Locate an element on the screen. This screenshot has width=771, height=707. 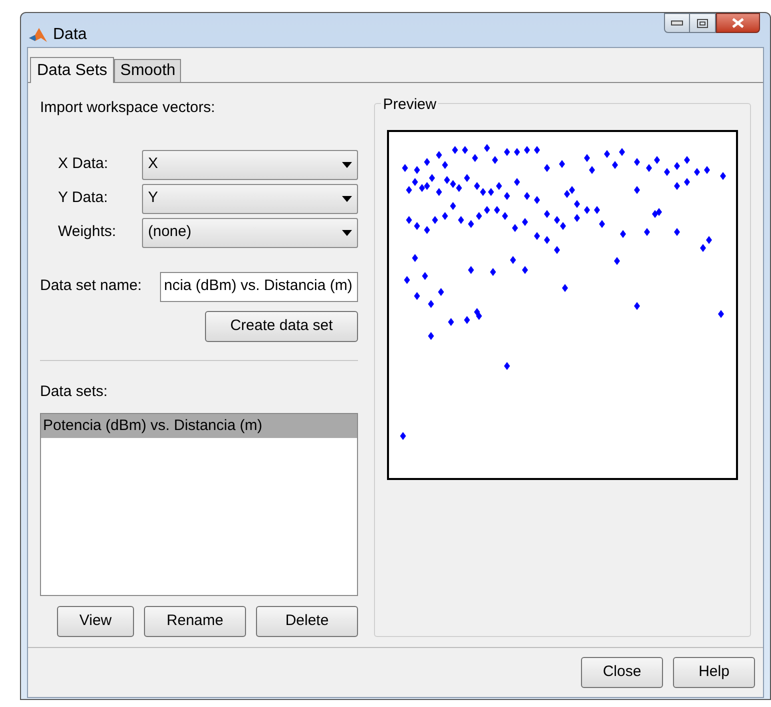
close-icon is located at coordinates (738, 23).